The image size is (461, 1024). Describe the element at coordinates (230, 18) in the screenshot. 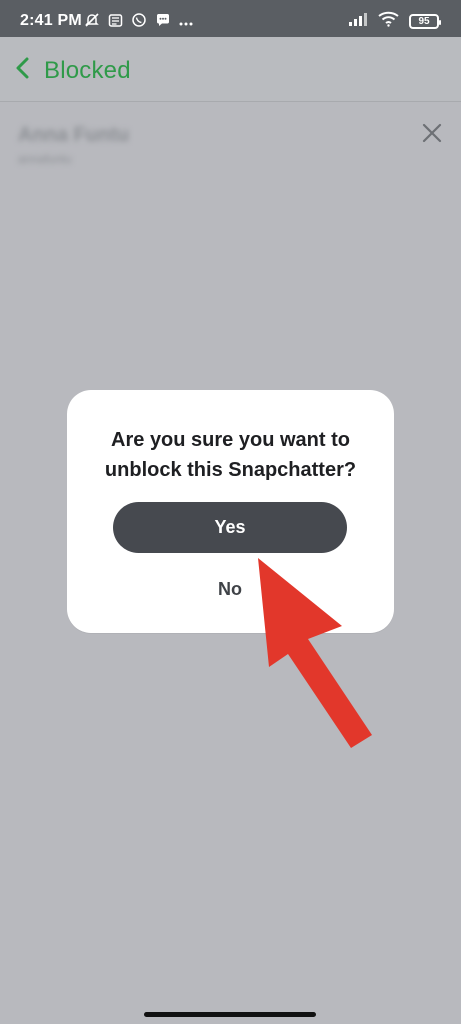

I see `status-bar: 2:41 PM 95` at that location.